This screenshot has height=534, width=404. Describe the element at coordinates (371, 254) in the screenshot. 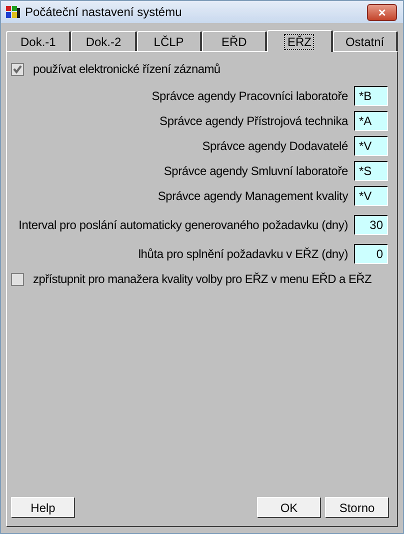

I see `input-field: 0` at that location.